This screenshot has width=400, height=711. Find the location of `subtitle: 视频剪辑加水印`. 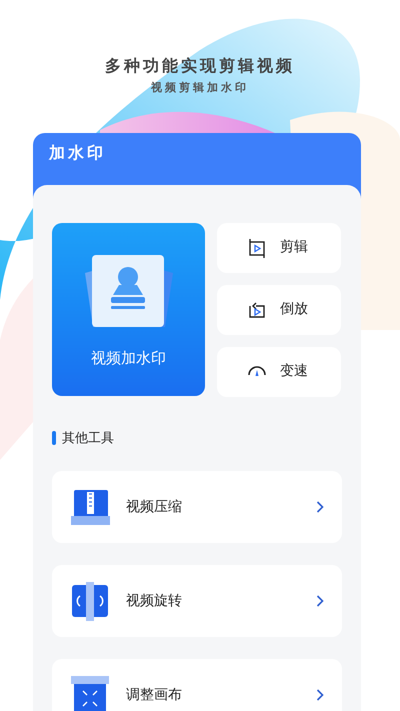

subtitle: 视频剪辑加水印 is located at coordinates (200, 88).